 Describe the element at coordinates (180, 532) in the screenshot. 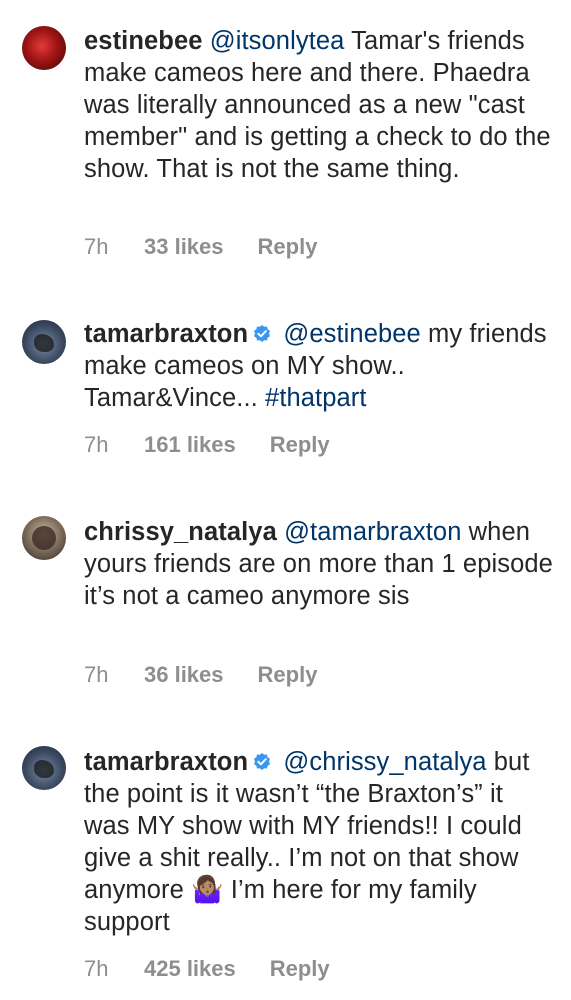

I see `username: chrissy_natalya` at that location.